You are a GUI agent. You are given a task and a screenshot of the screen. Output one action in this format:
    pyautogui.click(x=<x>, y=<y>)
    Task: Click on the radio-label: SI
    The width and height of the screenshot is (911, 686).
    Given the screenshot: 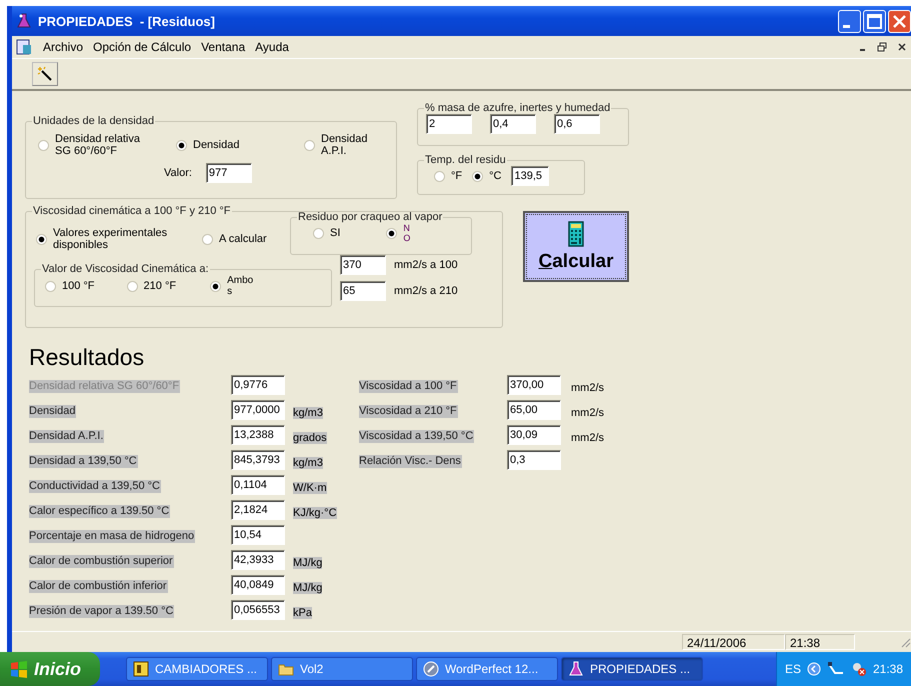 What is the action you would take?
    pyautogui.click(x=335, y=233)
    